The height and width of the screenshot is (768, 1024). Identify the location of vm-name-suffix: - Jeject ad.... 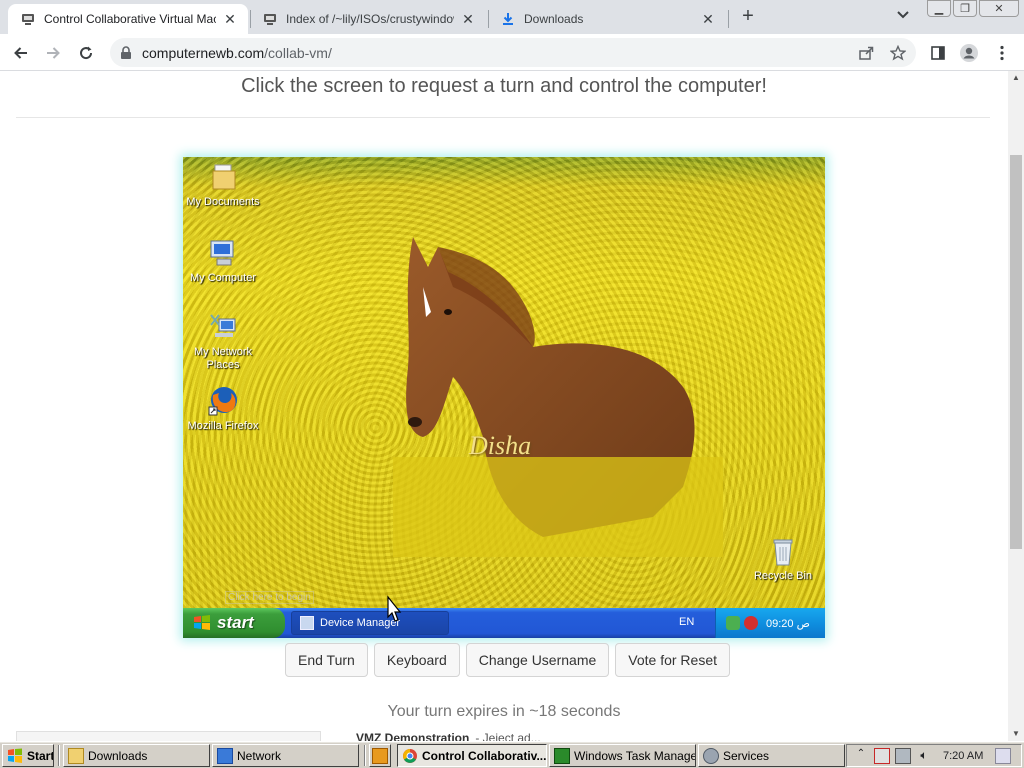
(508, 736).